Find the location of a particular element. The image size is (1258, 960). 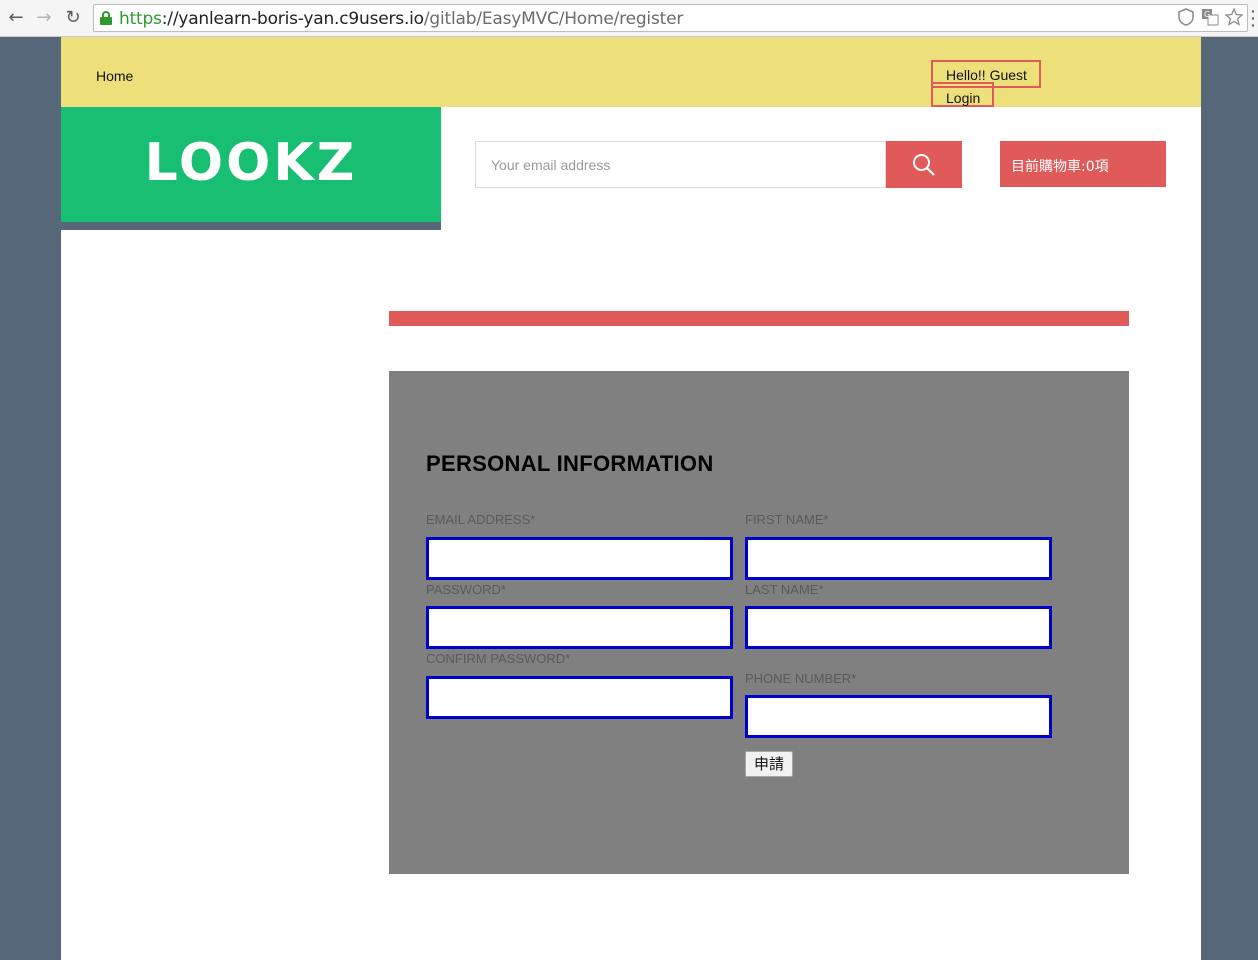

reload-icon: ↻ is located at coordinates (73, 18).